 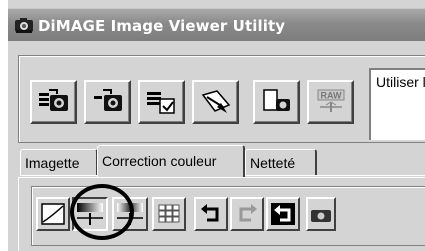 What do you see at coordinates (273, 163) in the screenshot?
I see `tab-nettete-label: Netteté` at bounding box center [273, 163].